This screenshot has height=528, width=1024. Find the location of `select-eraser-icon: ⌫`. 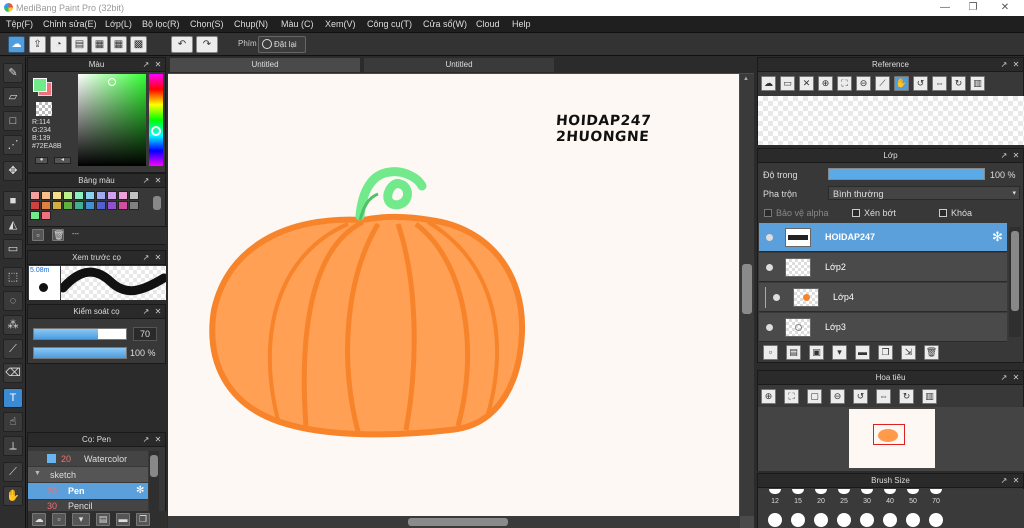

select-eraser-icon: ⌫ is located at coordinates (13, 373).